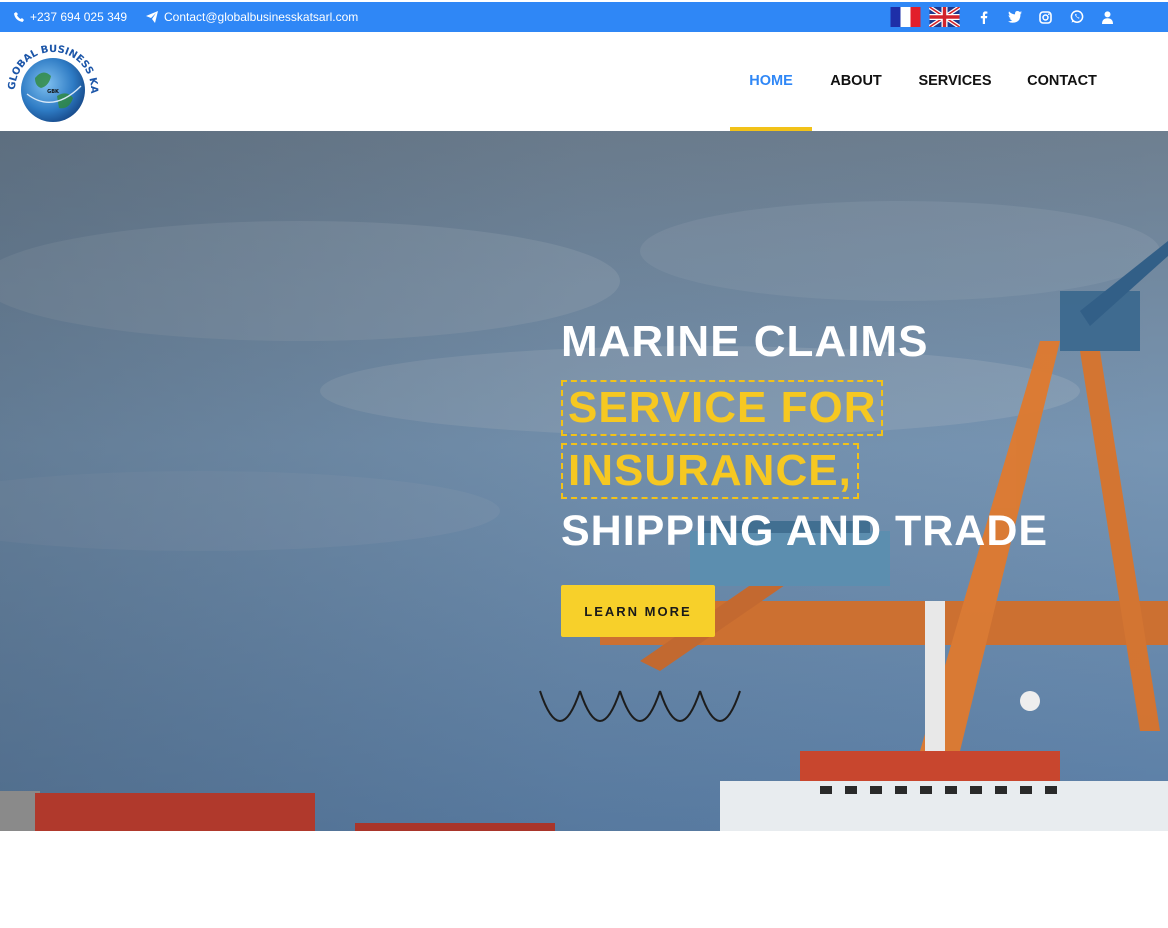 This screenshot has height=928, width=1168. Describe the element at coordinates (19, 17) in the screenshot. I see `phone-icon` at that location.